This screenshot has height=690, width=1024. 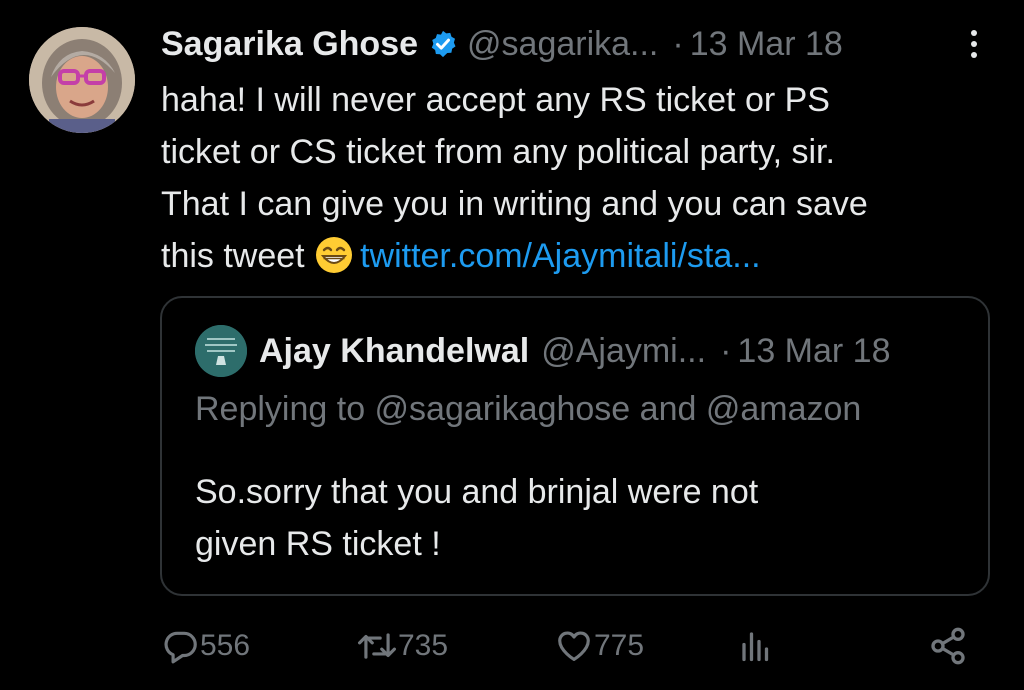 What do you see at coordinates (394, 351) in the screenshot?
I see `quoted-author-name: Ajay Khandelwal` at bounding box center [394, 351].